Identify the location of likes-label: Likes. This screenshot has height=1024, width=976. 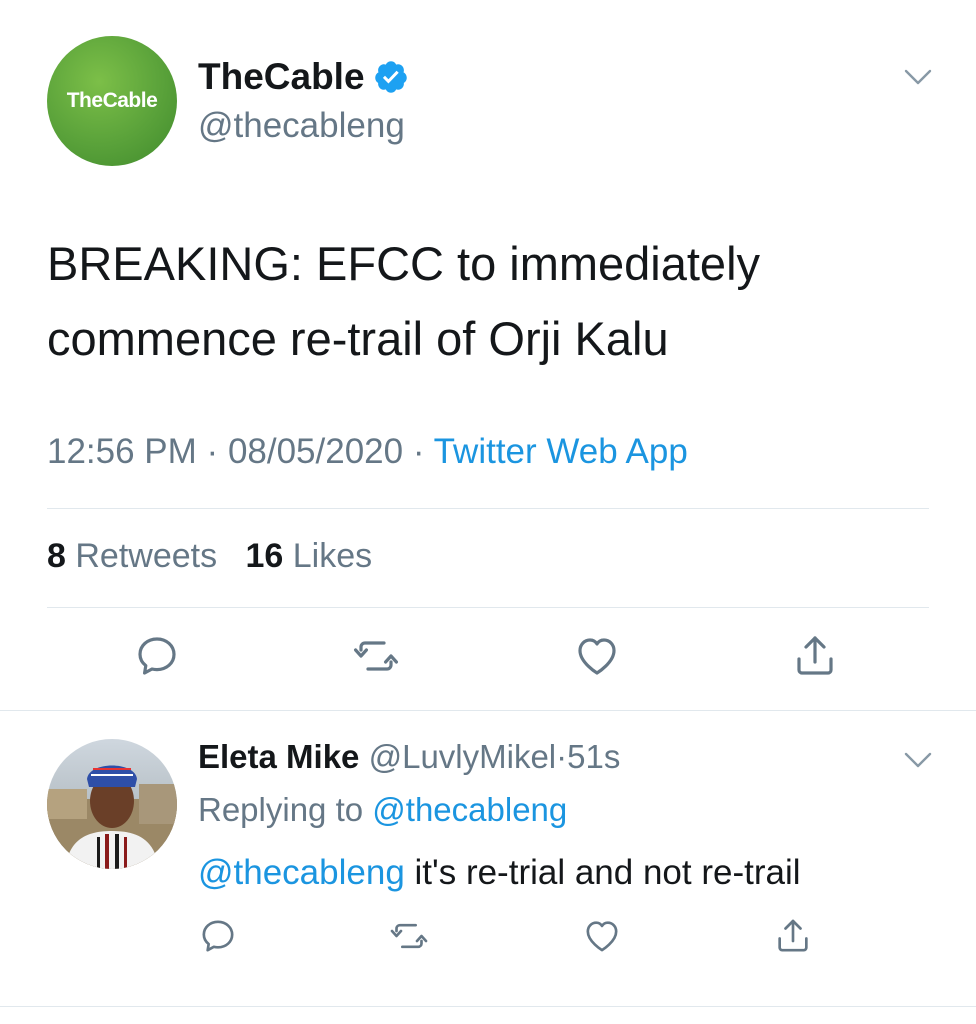
(332, 556).